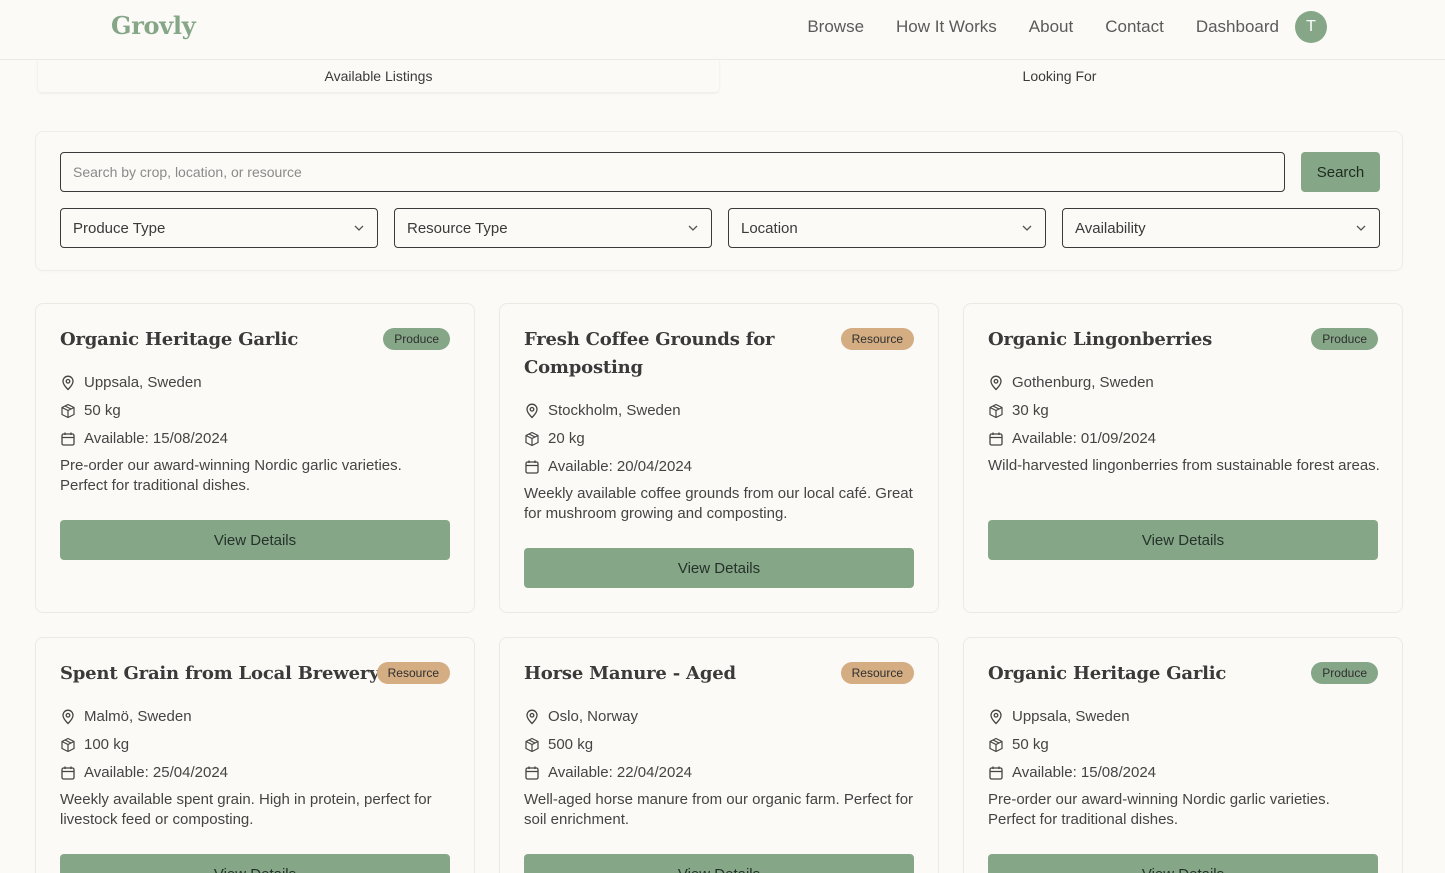 Image resolution: width=1445 pixels, height=873 pixels. I want to click on listing-quantity: 100 kg, so click(94, 744).